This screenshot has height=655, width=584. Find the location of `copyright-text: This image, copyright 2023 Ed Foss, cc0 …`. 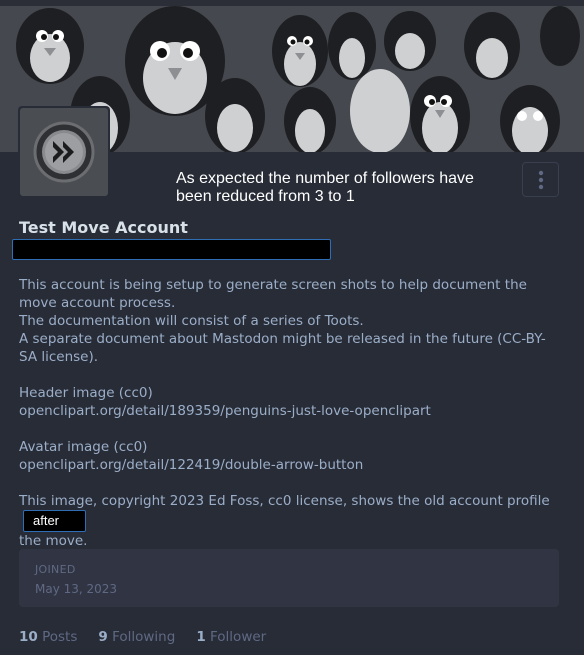

copyright-text: This image, copyright 2023 Ed Foss, cc0 … is located at coordinates (284, 501).